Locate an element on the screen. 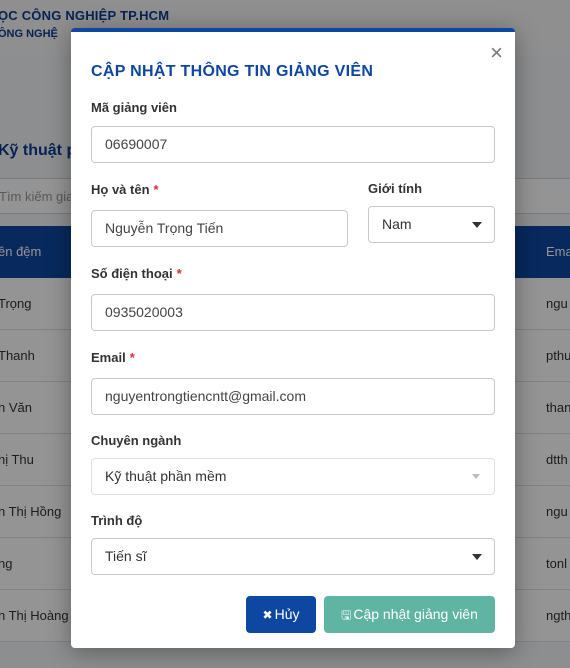 The height and width of the screenshot is (668, 570). full-name-label: Họ và tên * is located at coordinates (125, 189).